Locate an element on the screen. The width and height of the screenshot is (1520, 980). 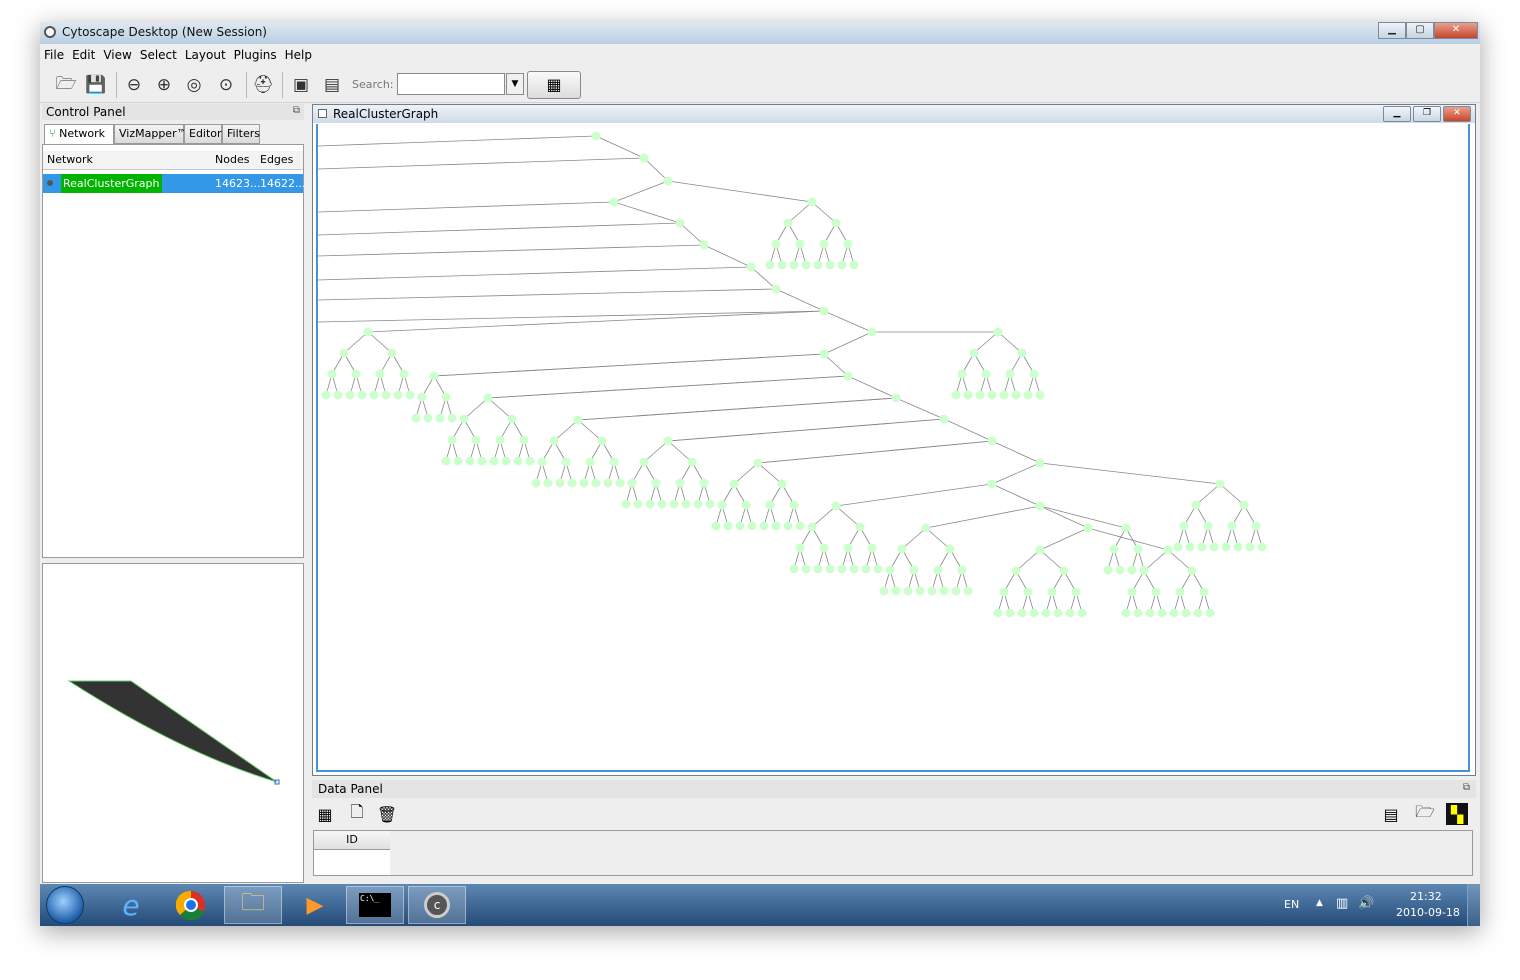
vizmapper-icon: ▤ is located at coordinates (332, 85).